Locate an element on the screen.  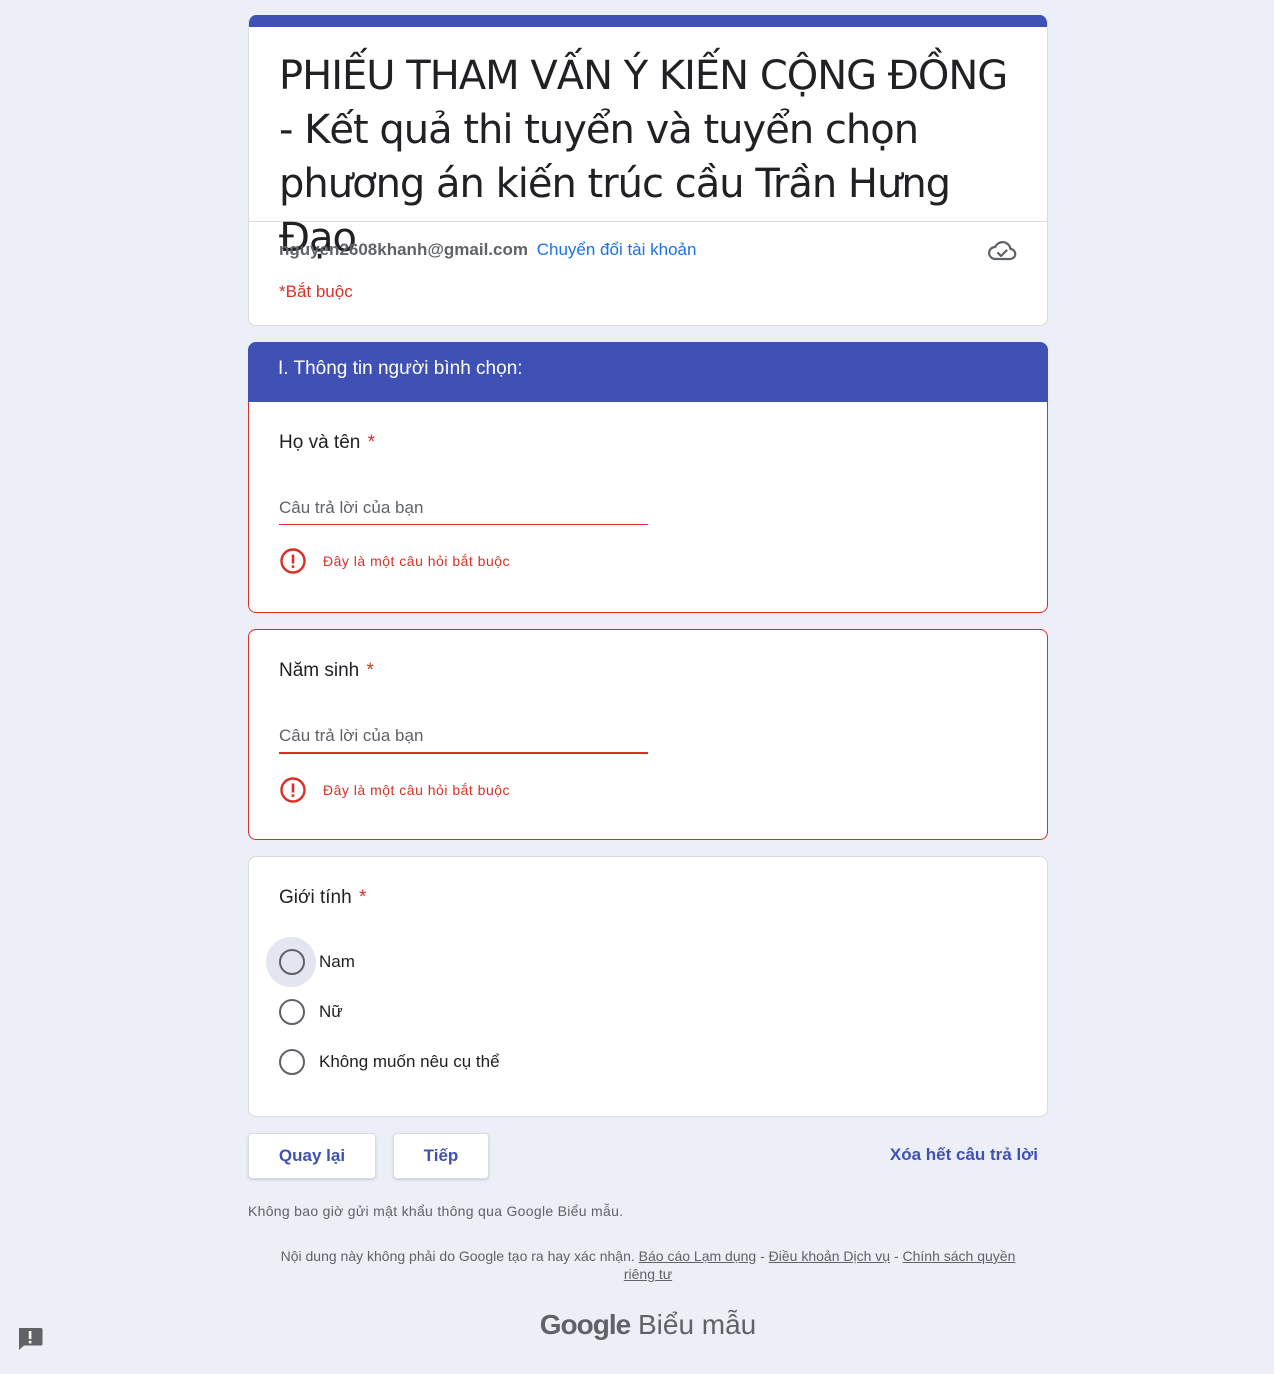
birth-year-input is located at coordinates (463, 740).